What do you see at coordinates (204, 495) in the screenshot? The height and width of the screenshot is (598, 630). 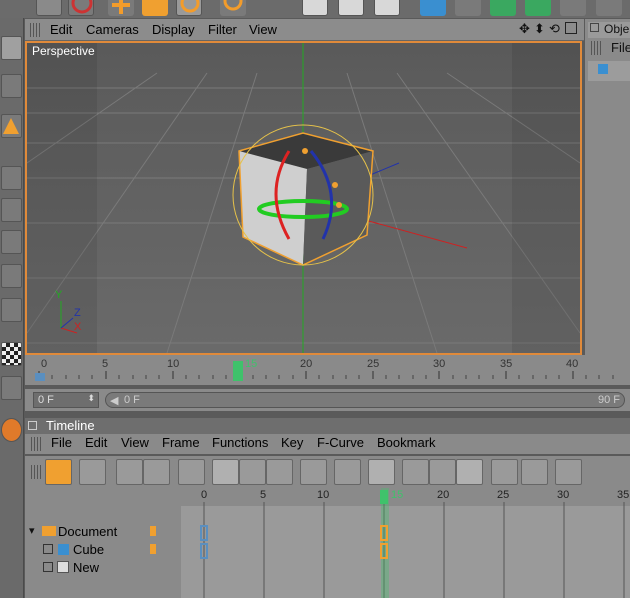 I see `tl-tick-label: 0` at bounding box center [204, 495].